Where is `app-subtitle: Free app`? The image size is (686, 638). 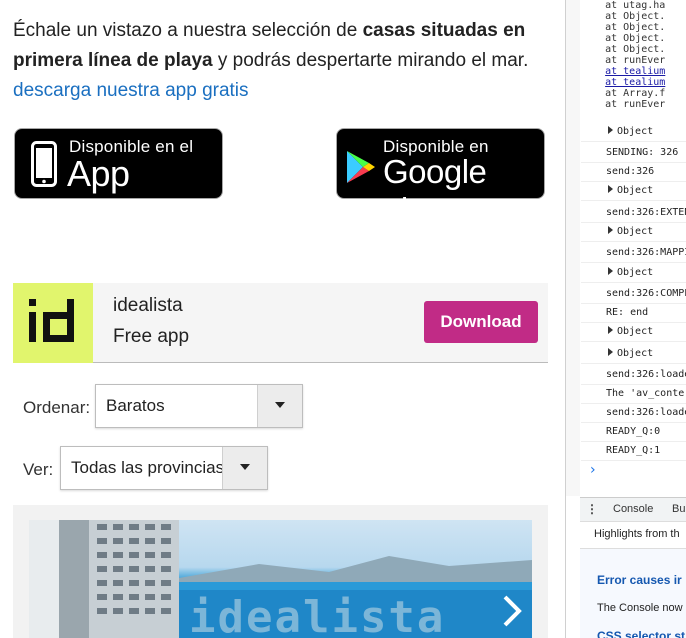
app-subtitle: Free app is located at coordinates (151, 336).